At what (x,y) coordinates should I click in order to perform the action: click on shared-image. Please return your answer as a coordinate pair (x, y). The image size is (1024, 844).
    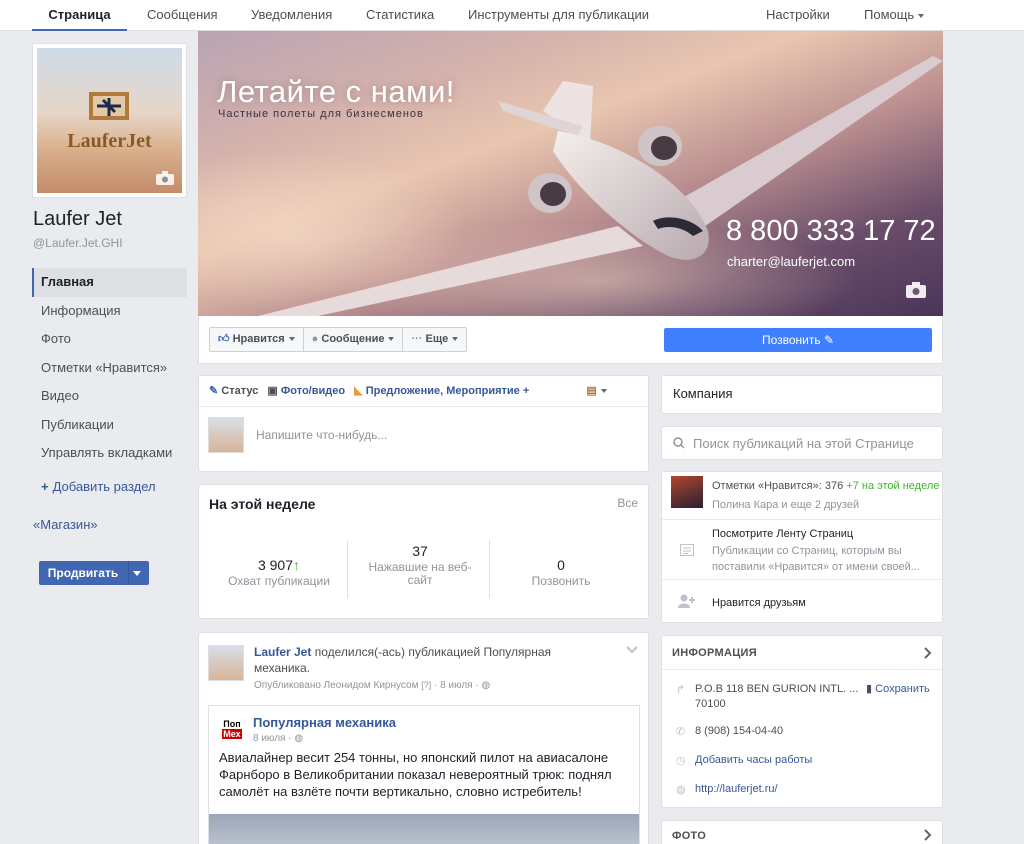
    Looking at the image, I should click on (424, 829).